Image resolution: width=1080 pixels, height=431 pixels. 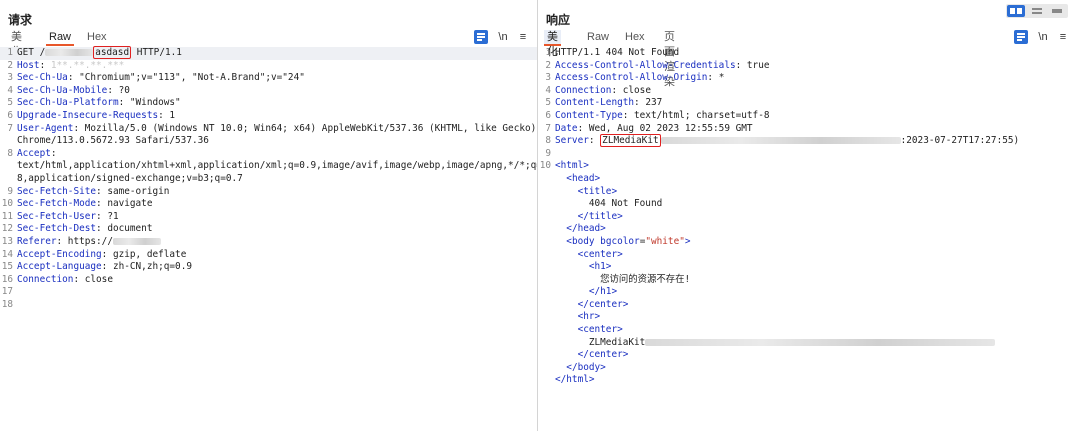 What do you see at coordinates (589, 255) in the screenshot?
I see `line-content: <center>` at bounding box center [589, 255].